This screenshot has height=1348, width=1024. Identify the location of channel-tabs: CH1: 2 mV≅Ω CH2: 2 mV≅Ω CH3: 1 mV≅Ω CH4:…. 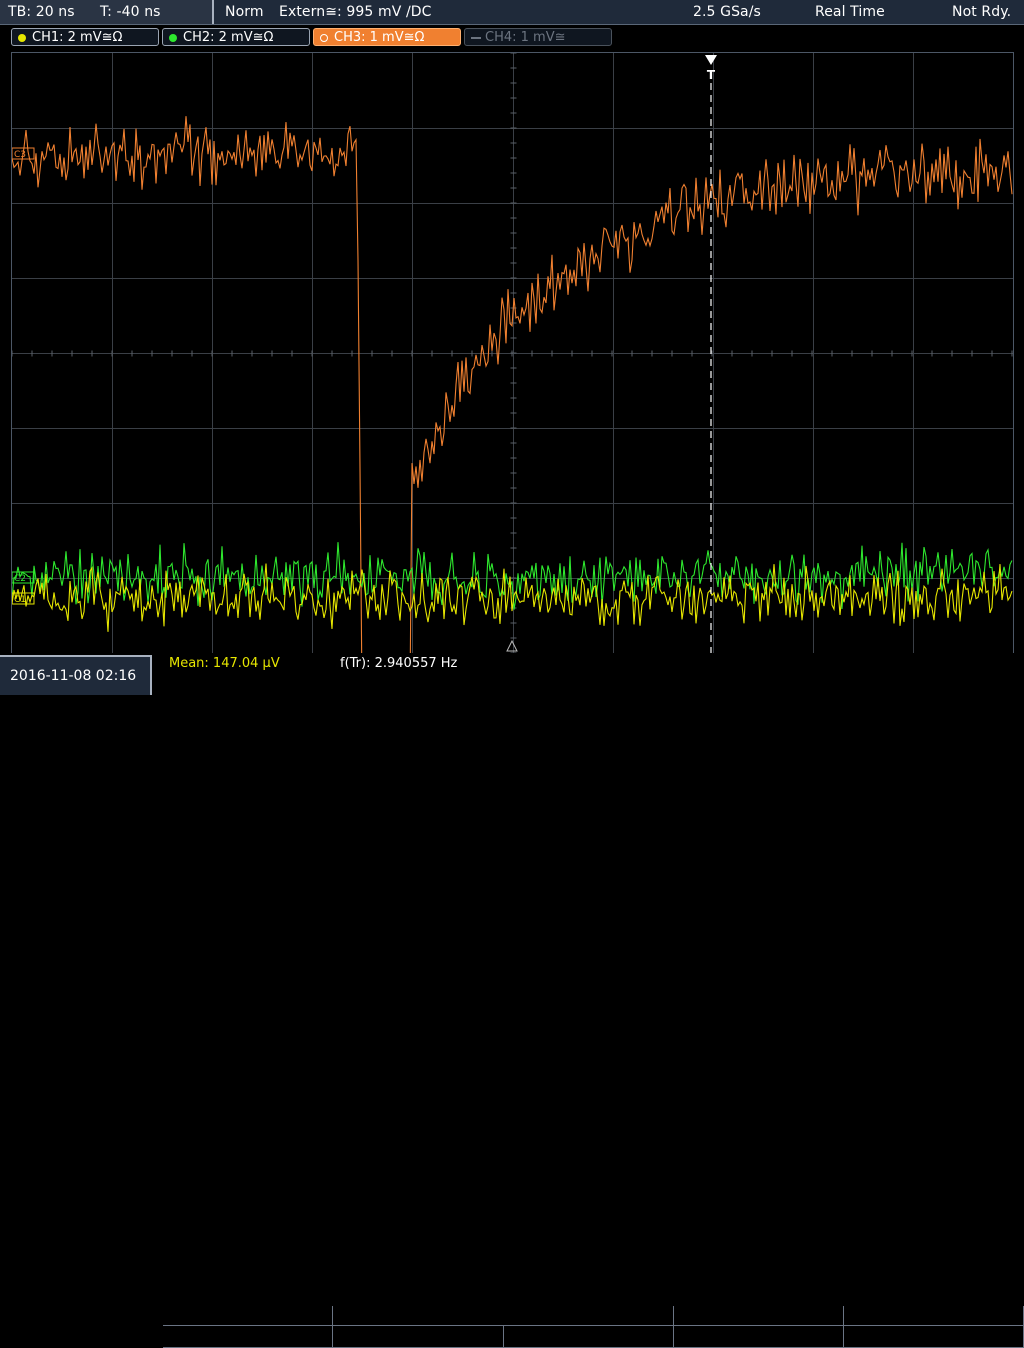
(512, 37).